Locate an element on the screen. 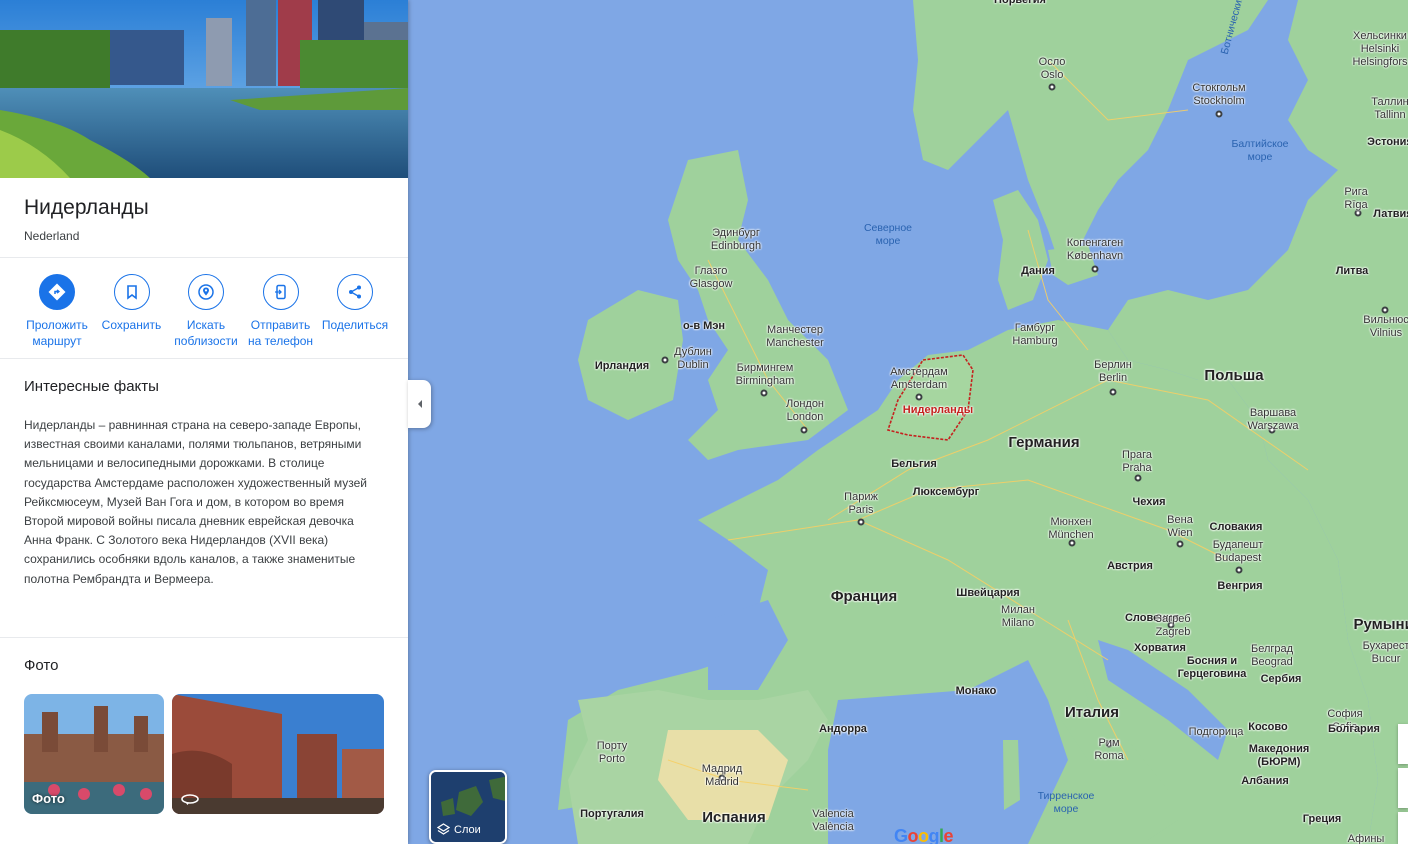 The height and width of the screenshot is (844, 1408). map-label: Балтийское море is located at coordinates (1260, 150).